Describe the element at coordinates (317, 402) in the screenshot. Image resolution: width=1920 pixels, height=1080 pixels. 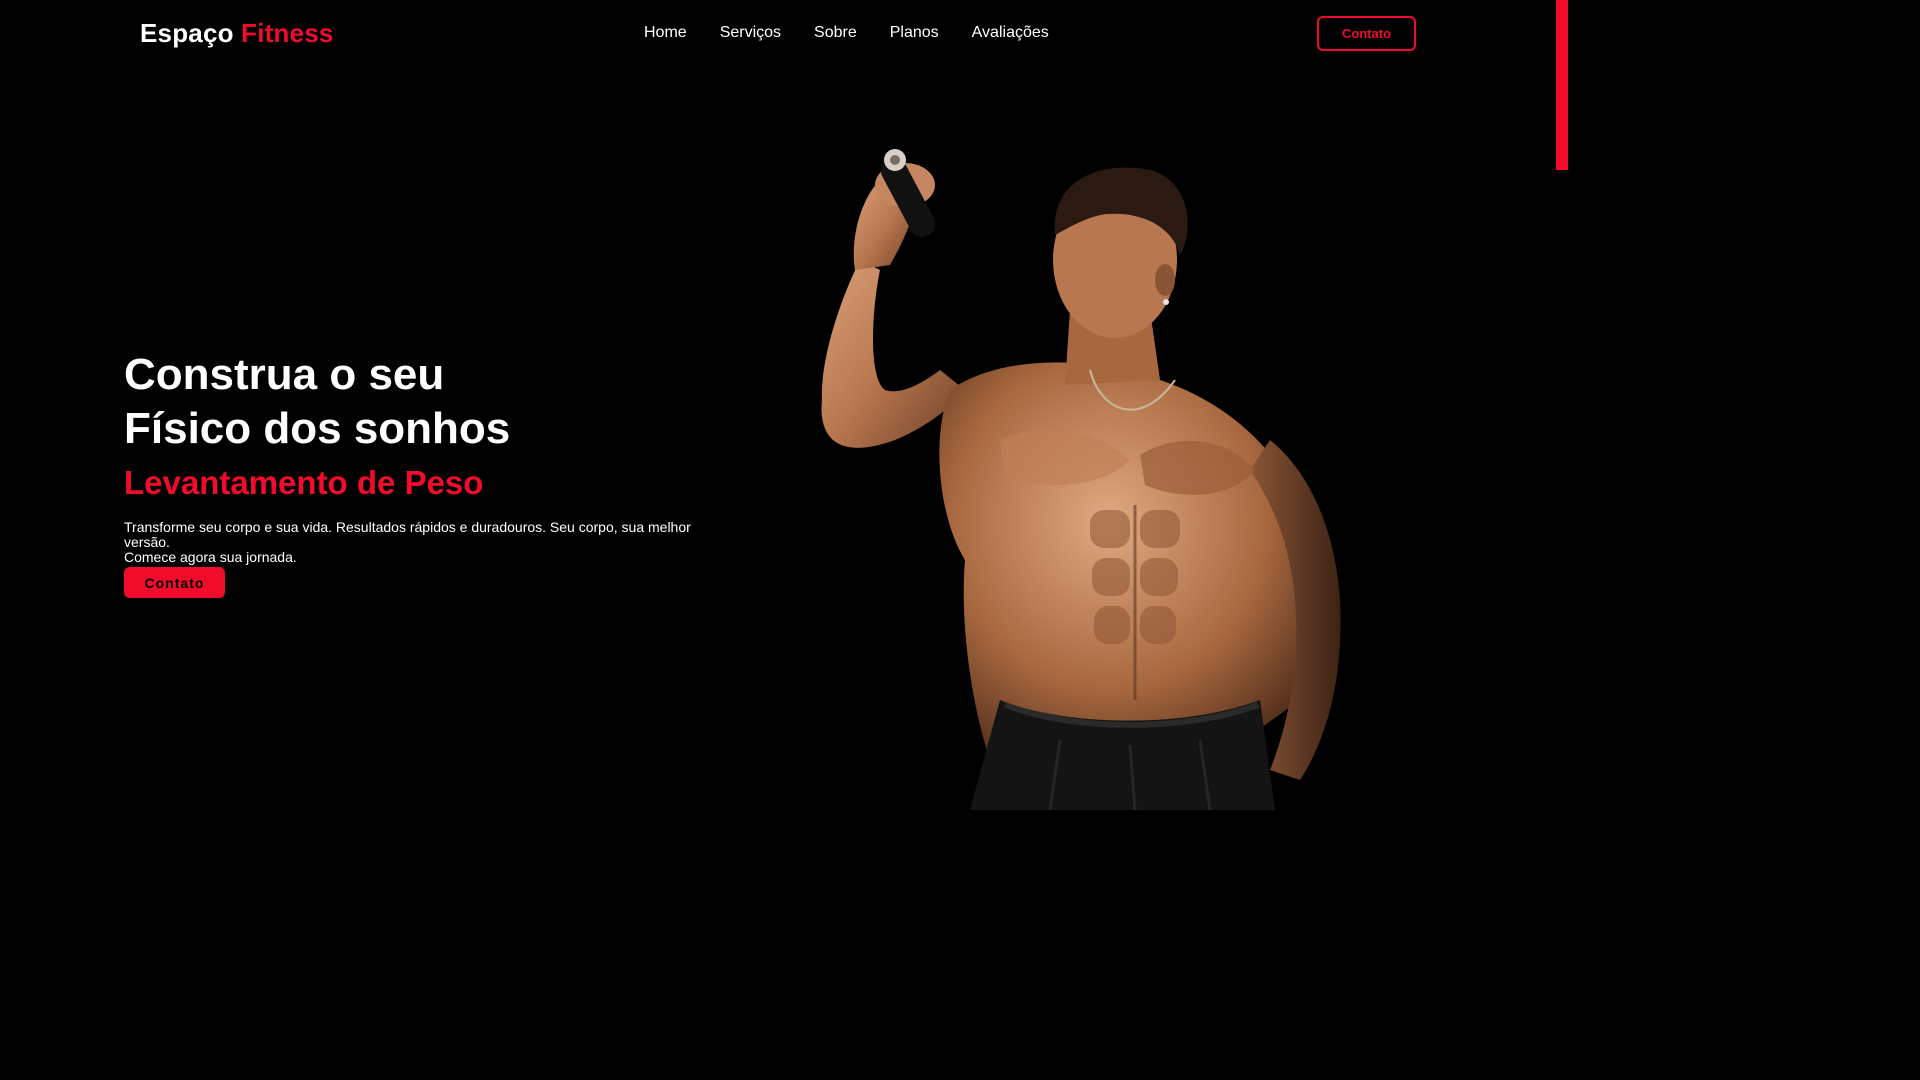
I see `hero-title: Construa o seu Físico dos sonhos` at that location.